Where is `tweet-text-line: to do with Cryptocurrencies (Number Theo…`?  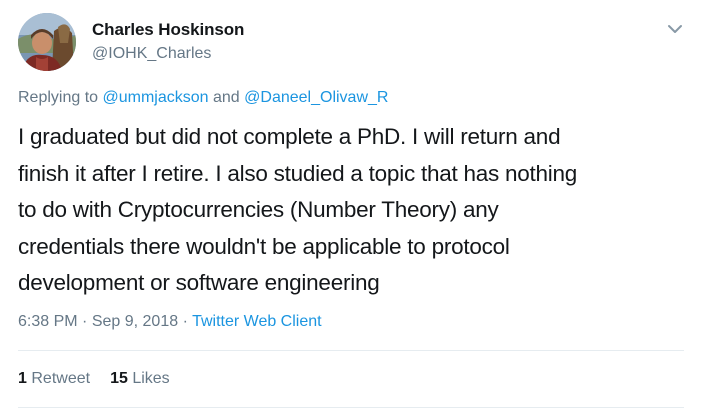
tweet-text-line: to do with Cryptocurrencies (Number Theo… is located at coordinates (258, 209).